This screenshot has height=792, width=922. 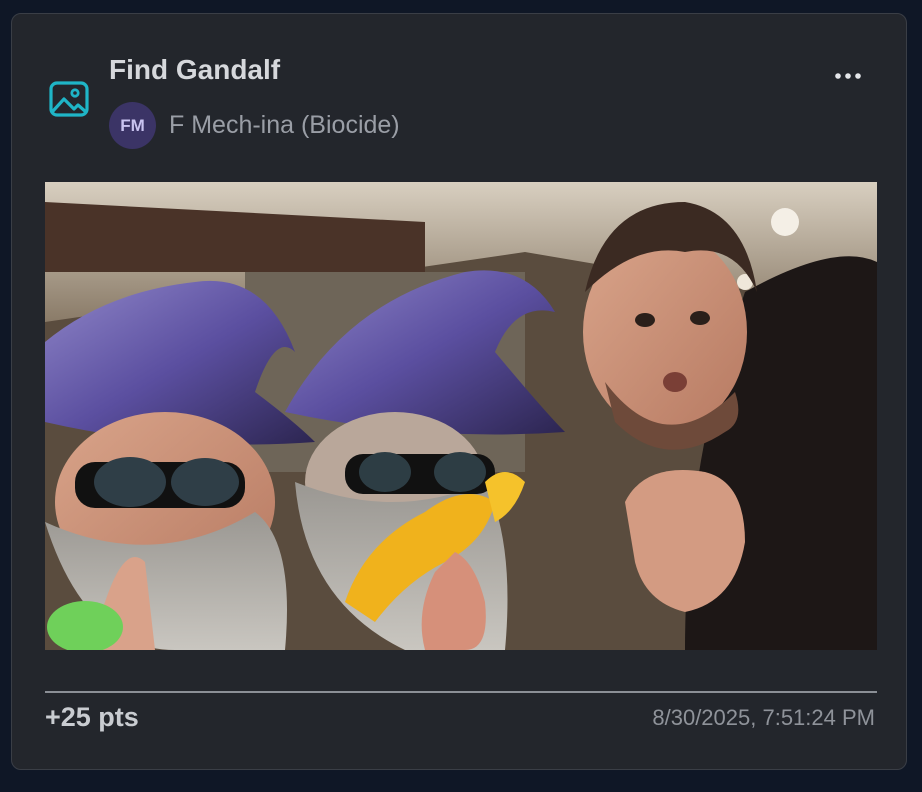 I want to click on more-options-button, so click(x=848, y=76).